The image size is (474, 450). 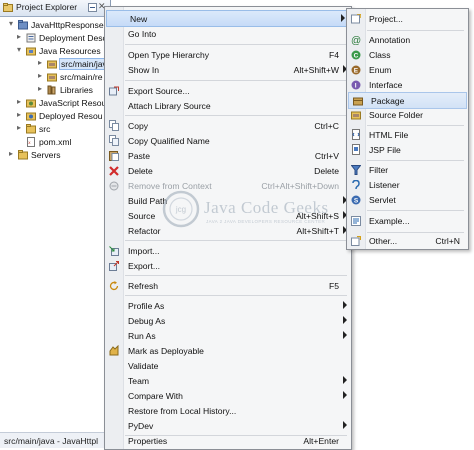 I want to click on tree-item-src-main-resources: ▸ src/main/re, so click(x=55, y=77).